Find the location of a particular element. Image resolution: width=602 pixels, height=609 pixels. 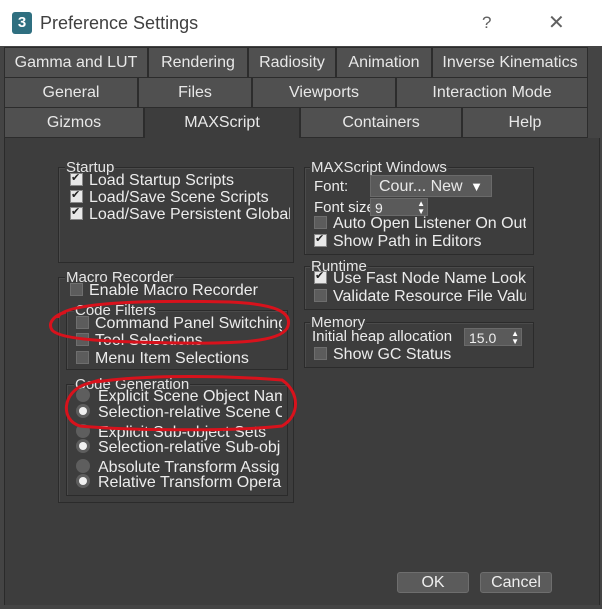

annotation-circle-code-filters is located at coordinates (170, 322).